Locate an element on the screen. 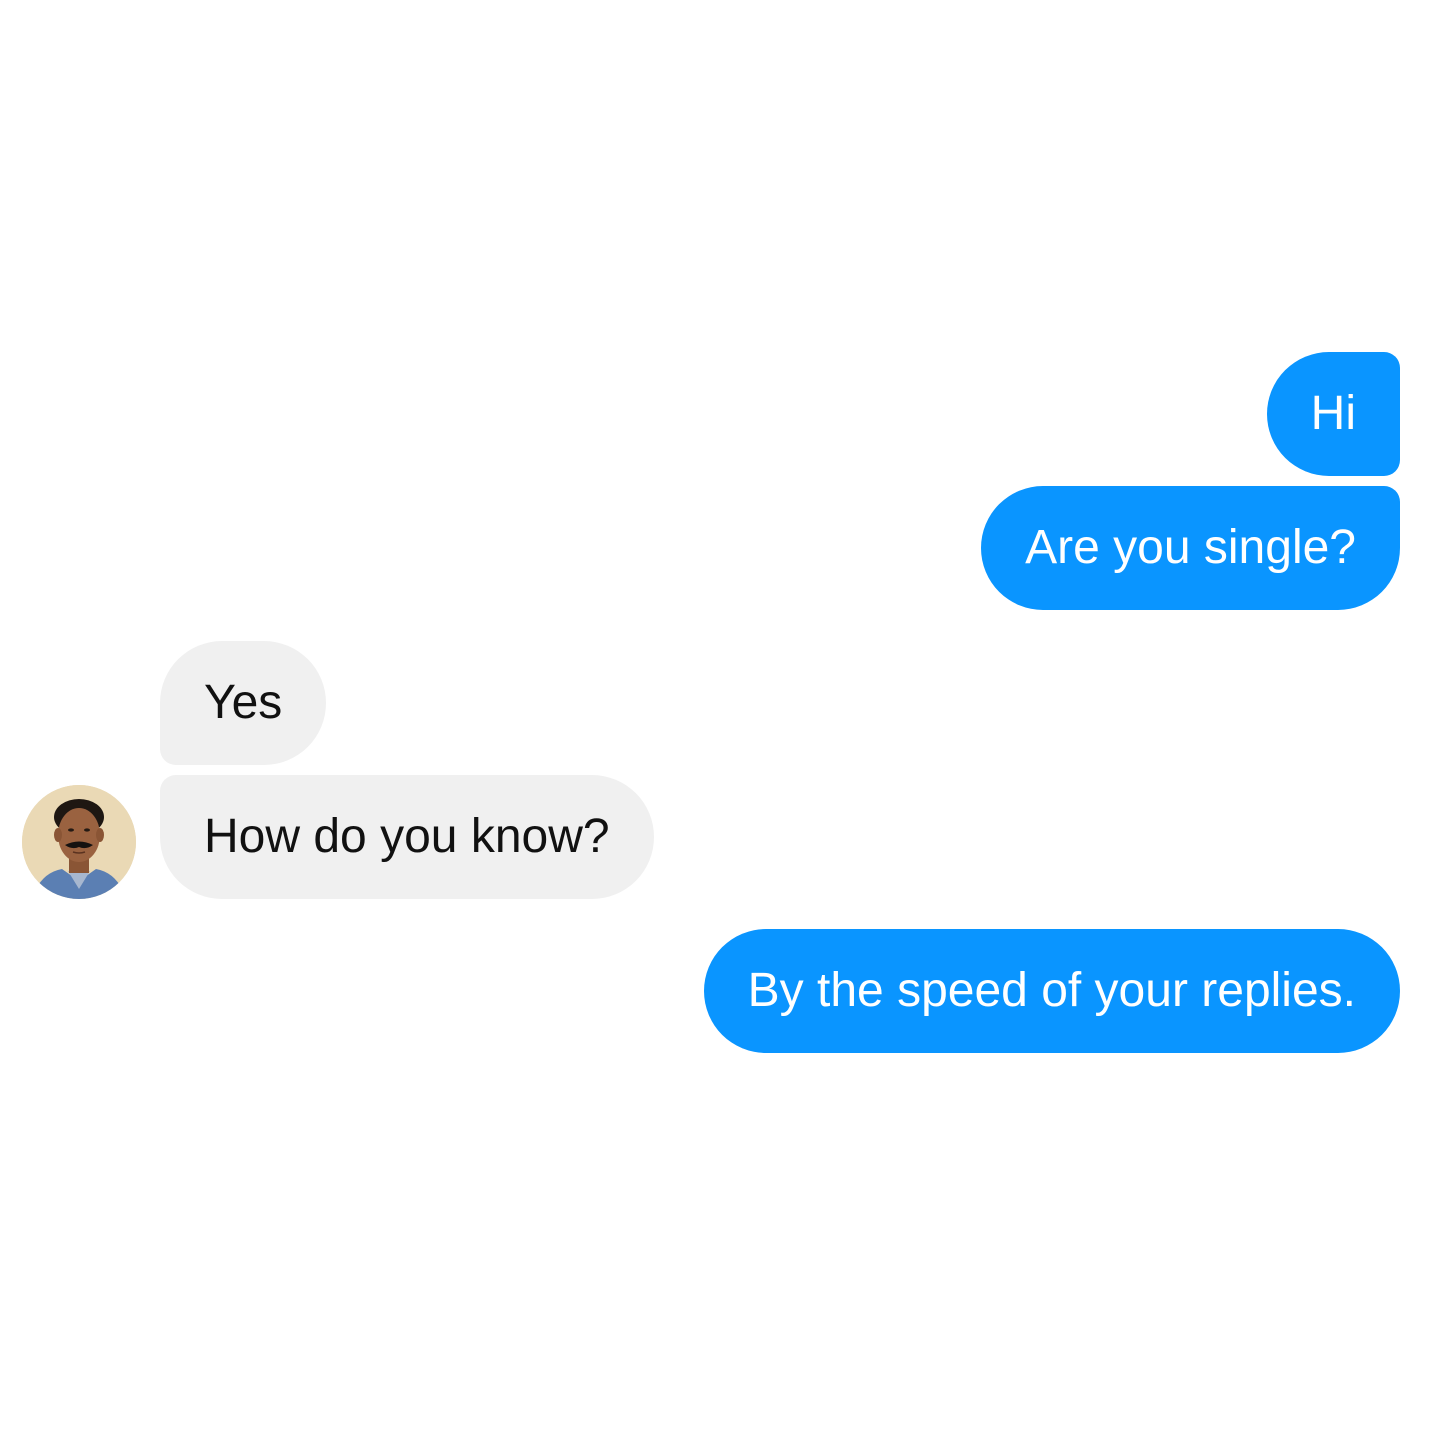  sent-message-bubble: Hi is located at coordinates (1333, 414).